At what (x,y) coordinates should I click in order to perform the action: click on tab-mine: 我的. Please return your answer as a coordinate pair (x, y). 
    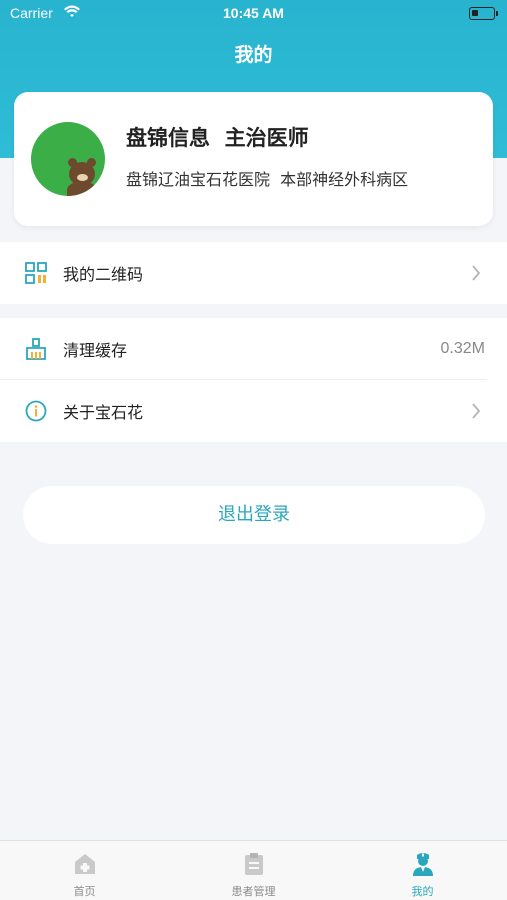
    Looking at the image, I should click on (422, 870).